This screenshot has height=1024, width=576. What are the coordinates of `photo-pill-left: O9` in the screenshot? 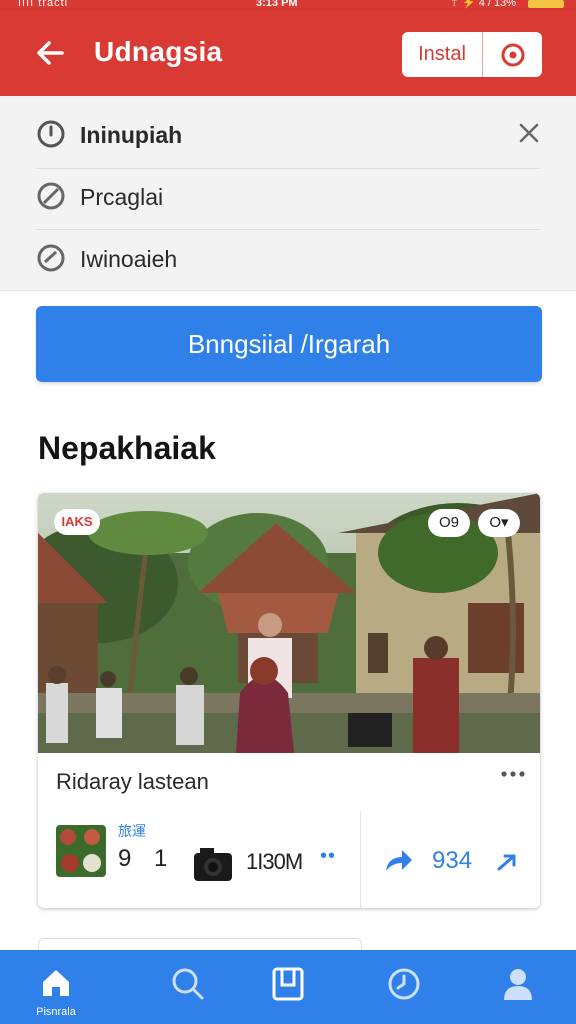 It's located at (449, 523).